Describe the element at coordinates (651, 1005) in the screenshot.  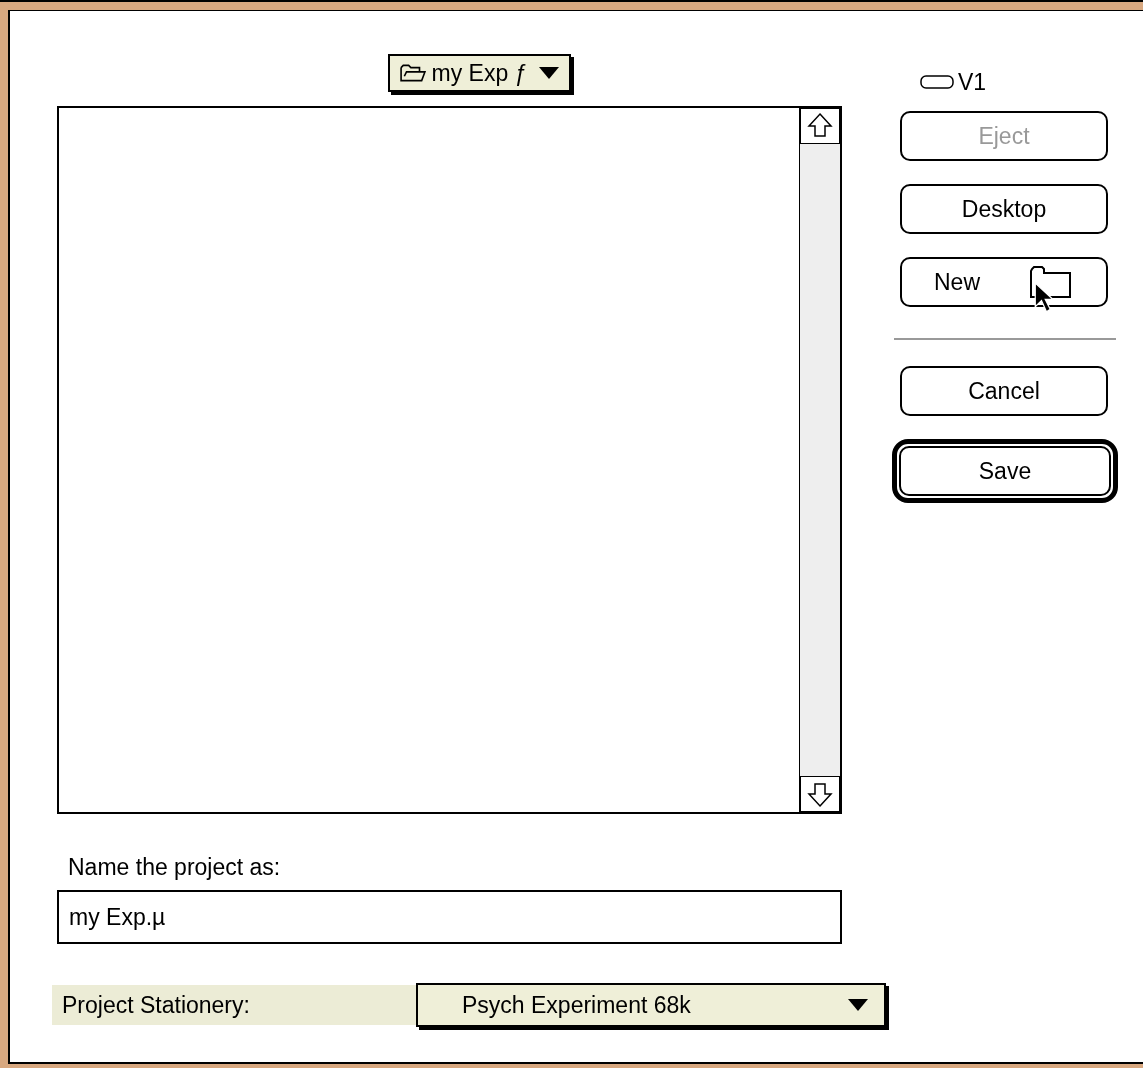
I see `stationery-popup-menu: Psych Experiment 68k` at that location.